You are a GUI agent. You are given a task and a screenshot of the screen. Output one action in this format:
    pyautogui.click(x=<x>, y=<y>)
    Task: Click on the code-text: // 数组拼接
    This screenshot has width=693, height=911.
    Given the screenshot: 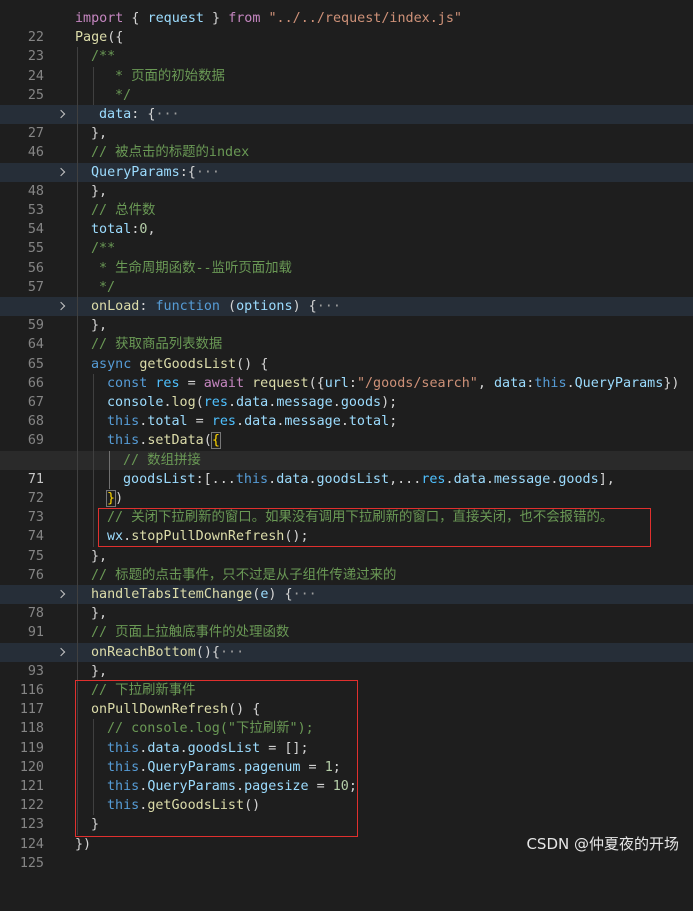 What is the action you would take?
    pyautogui.click(x=162, y=460)
    